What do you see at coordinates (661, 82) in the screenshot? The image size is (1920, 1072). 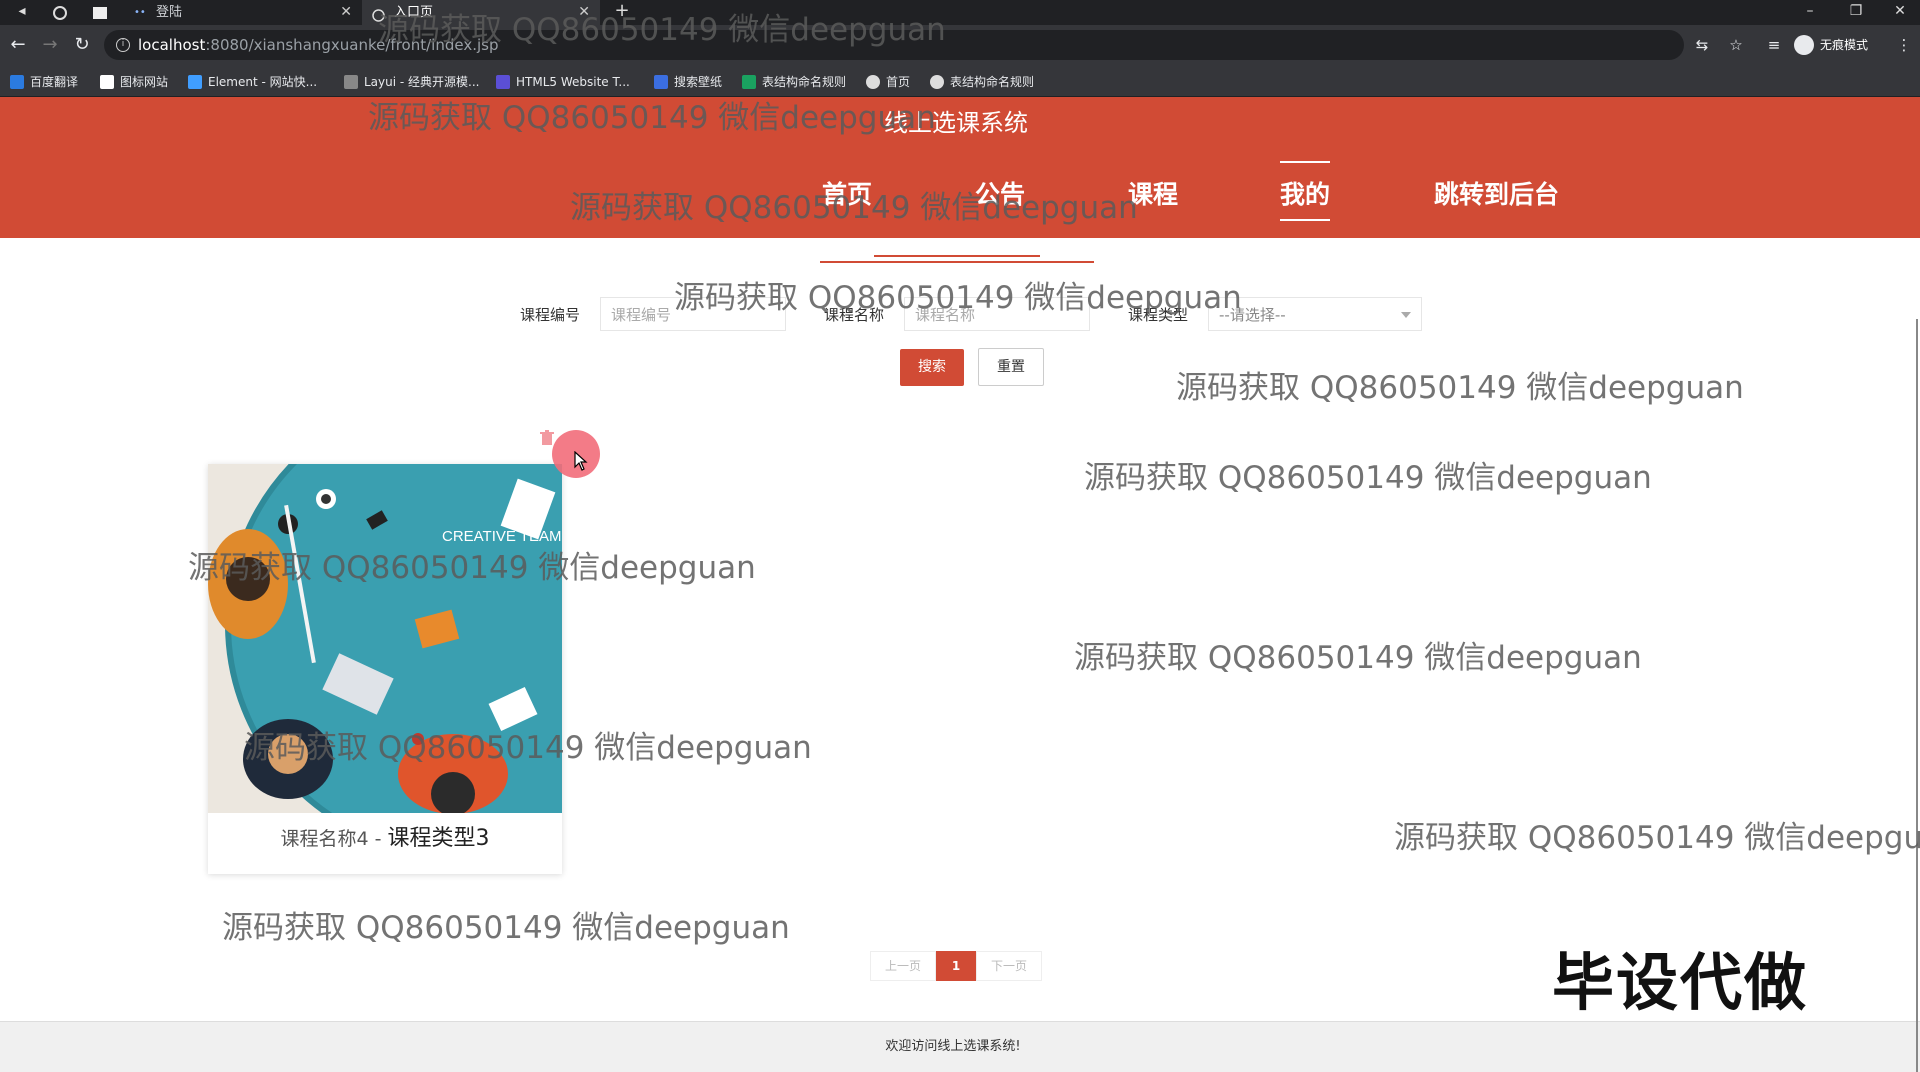 I see `wallpaper-bookmark-icon` at bounding box center [661, 82].